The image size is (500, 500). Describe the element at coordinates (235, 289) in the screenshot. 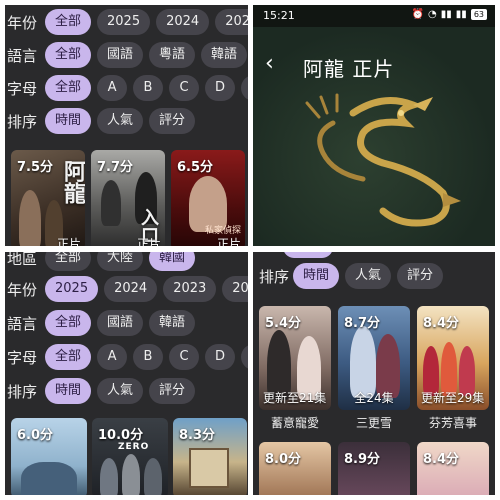

I see `year-chip-2022: 2022` at that location.